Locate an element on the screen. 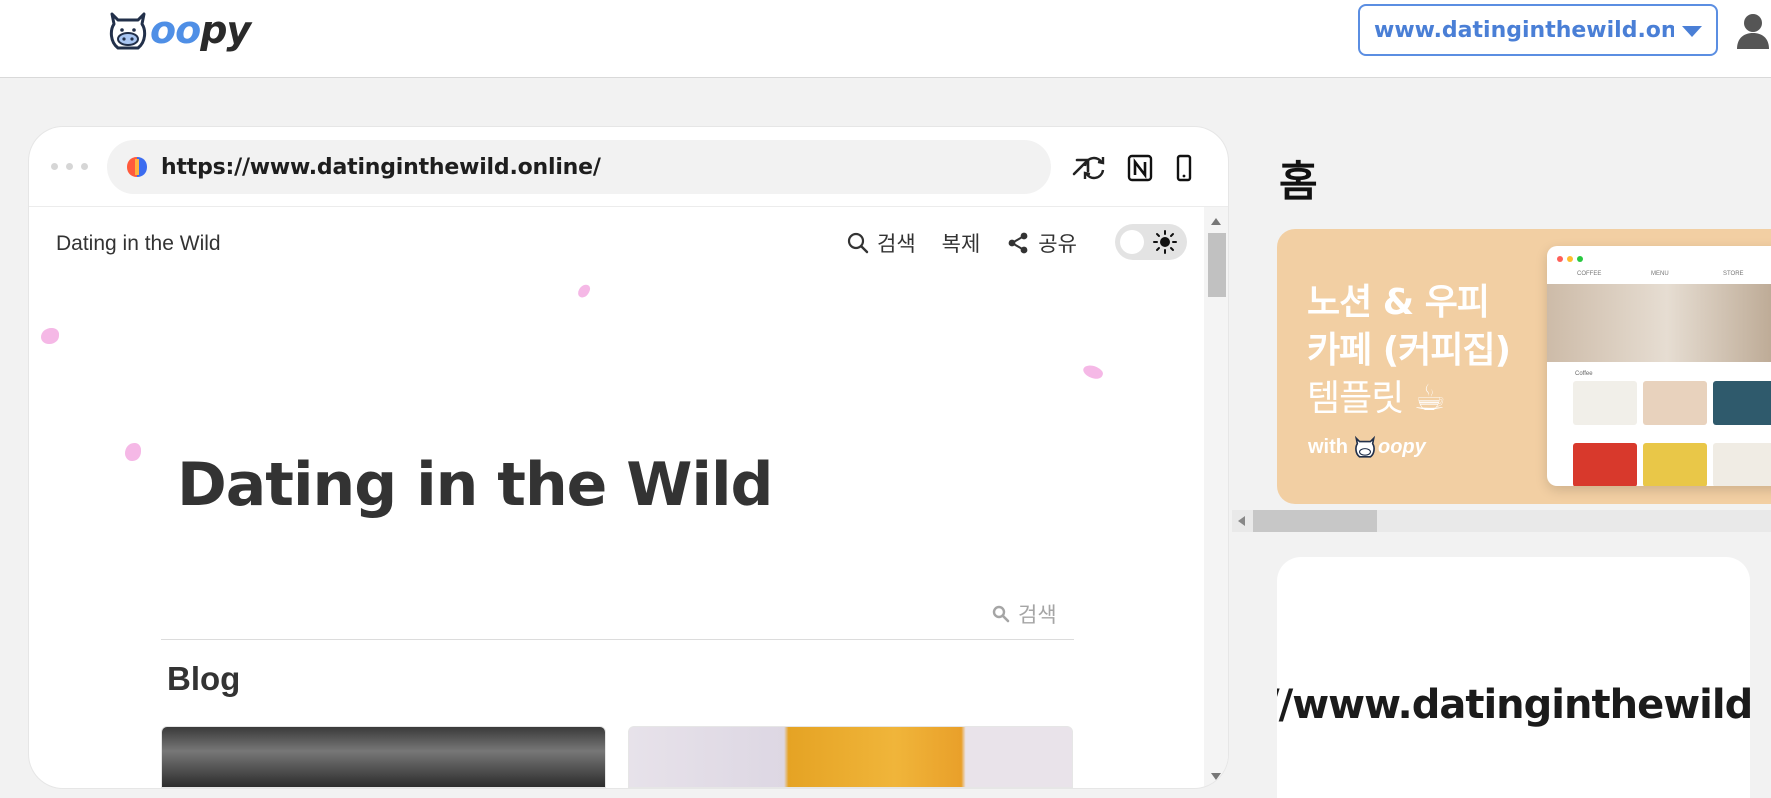  banner-line-3: 템플릿 ☕ is located at coordinates (1376, 398).